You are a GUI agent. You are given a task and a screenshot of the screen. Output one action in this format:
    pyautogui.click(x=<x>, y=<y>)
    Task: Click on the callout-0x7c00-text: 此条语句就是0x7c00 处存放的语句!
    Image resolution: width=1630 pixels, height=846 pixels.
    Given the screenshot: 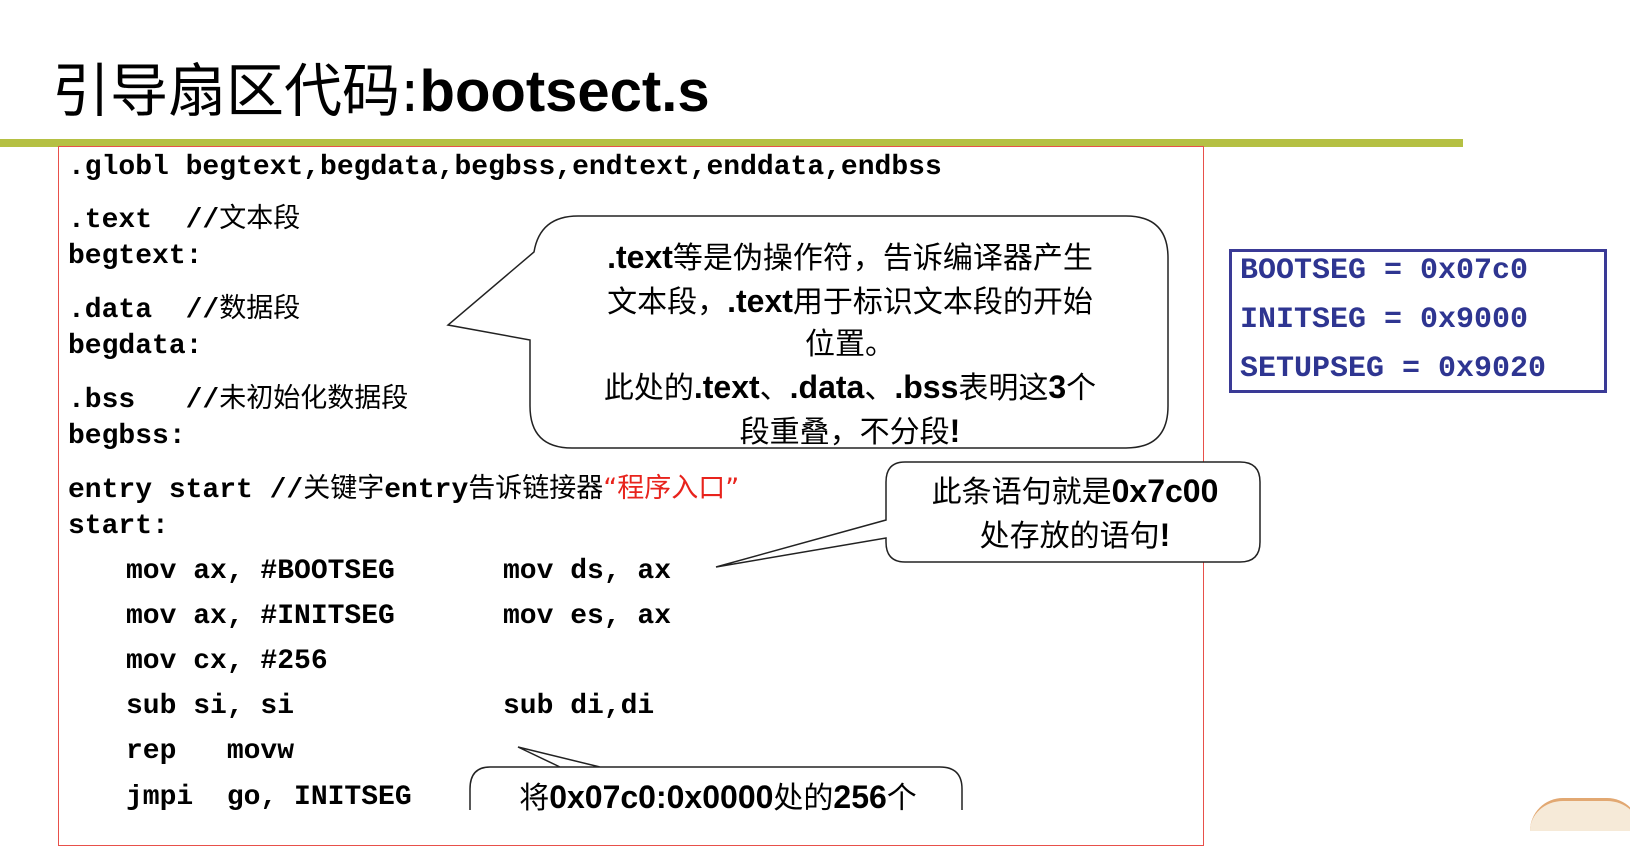 What is the action you would take?
    pyautogui.click(x=1075, y=513)
    